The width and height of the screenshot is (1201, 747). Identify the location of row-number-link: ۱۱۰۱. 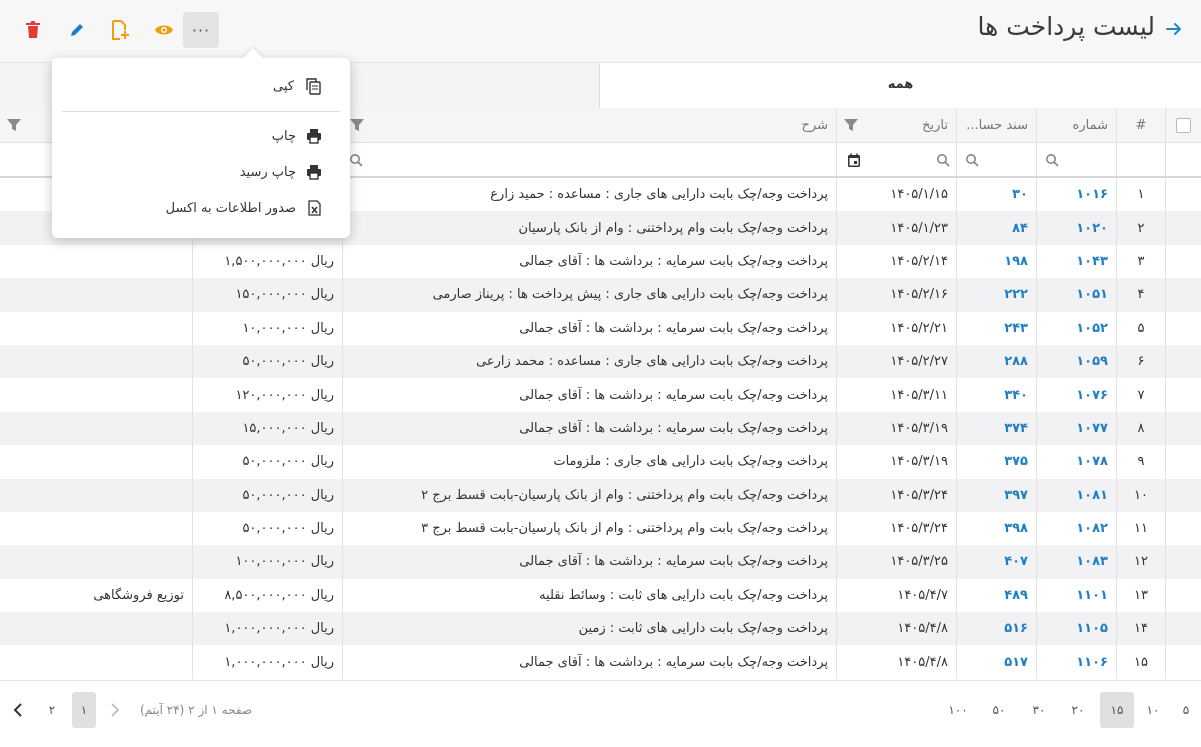
(1076, 595).